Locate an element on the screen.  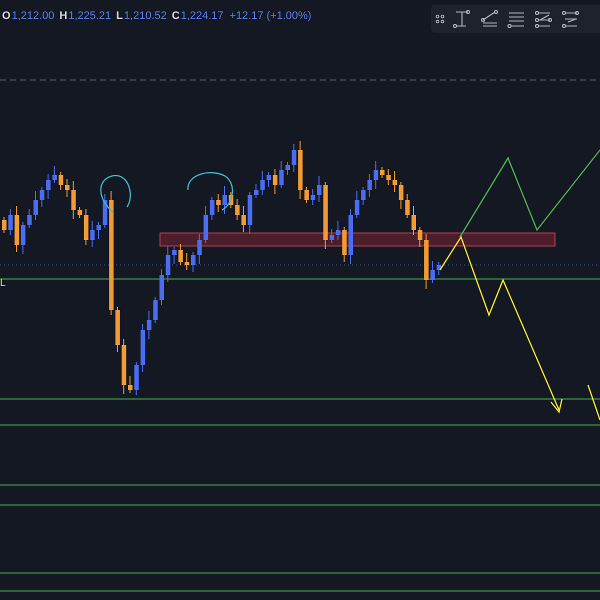
price-change: +12.17 (+1.00%) is located at coordinates (271, 16).